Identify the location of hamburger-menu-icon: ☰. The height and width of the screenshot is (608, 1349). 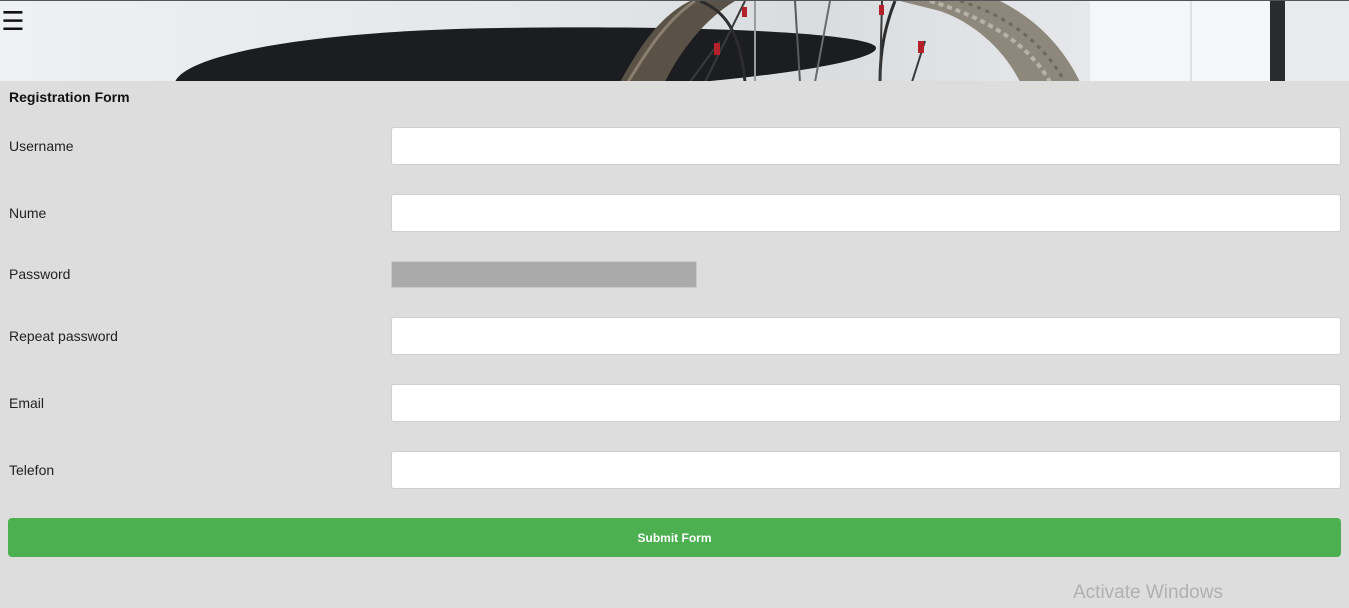
(13, 22).